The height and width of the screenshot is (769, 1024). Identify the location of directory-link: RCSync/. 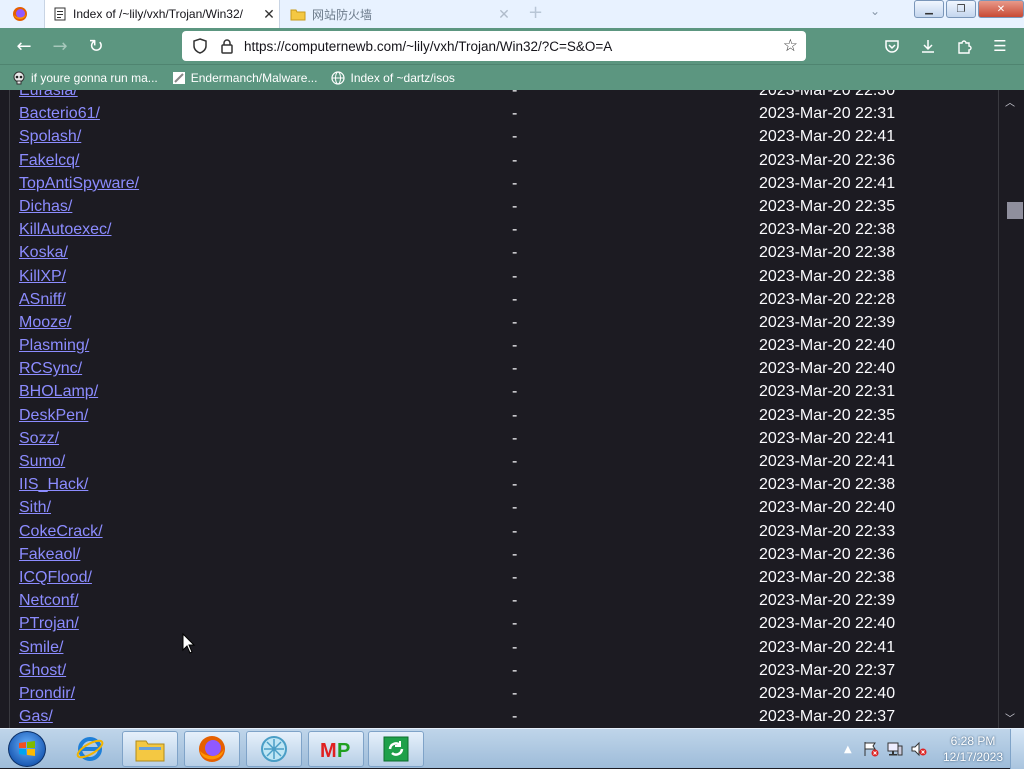
(50, 369).